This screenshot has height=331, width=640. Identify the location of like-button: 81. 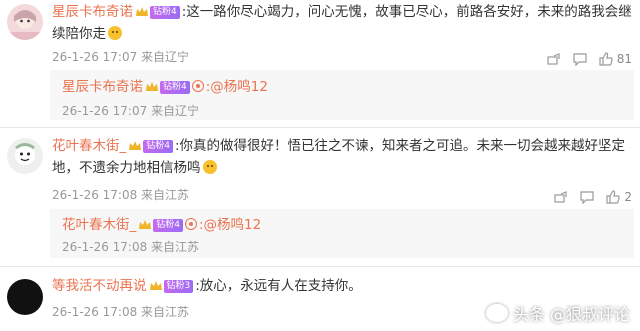
(615, 59).